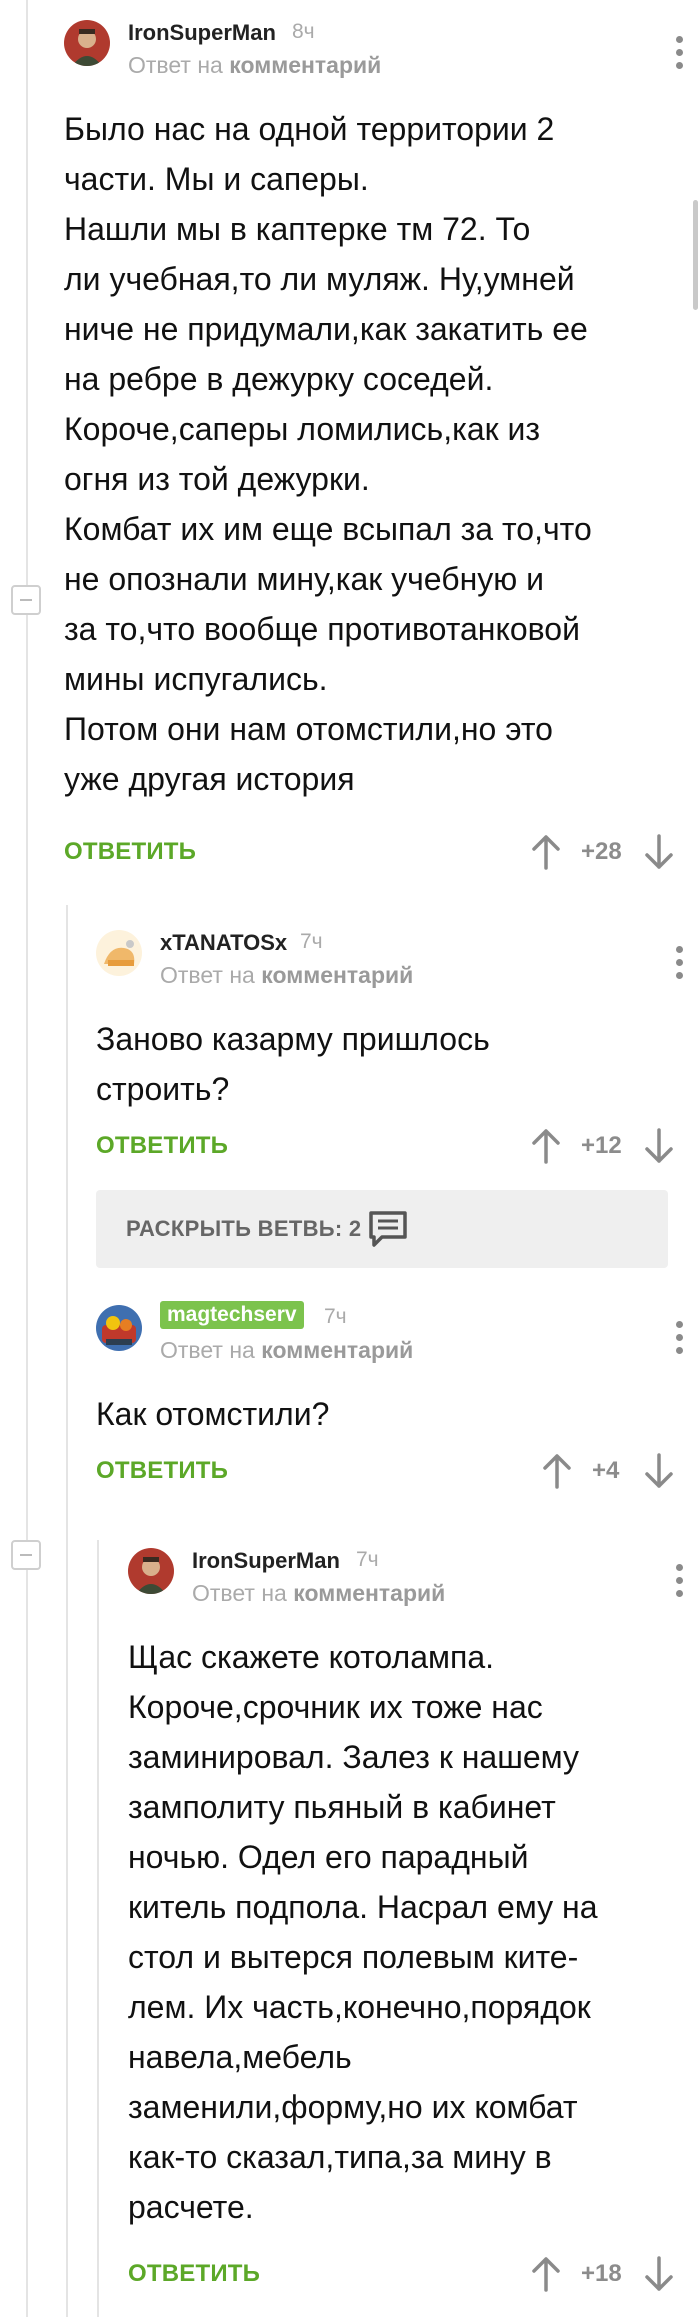 The height and width of the screenshot is (2317, 700). I want to click on comment-line: Нашли мы в каптерке тм 72. То, so click(297, 229).